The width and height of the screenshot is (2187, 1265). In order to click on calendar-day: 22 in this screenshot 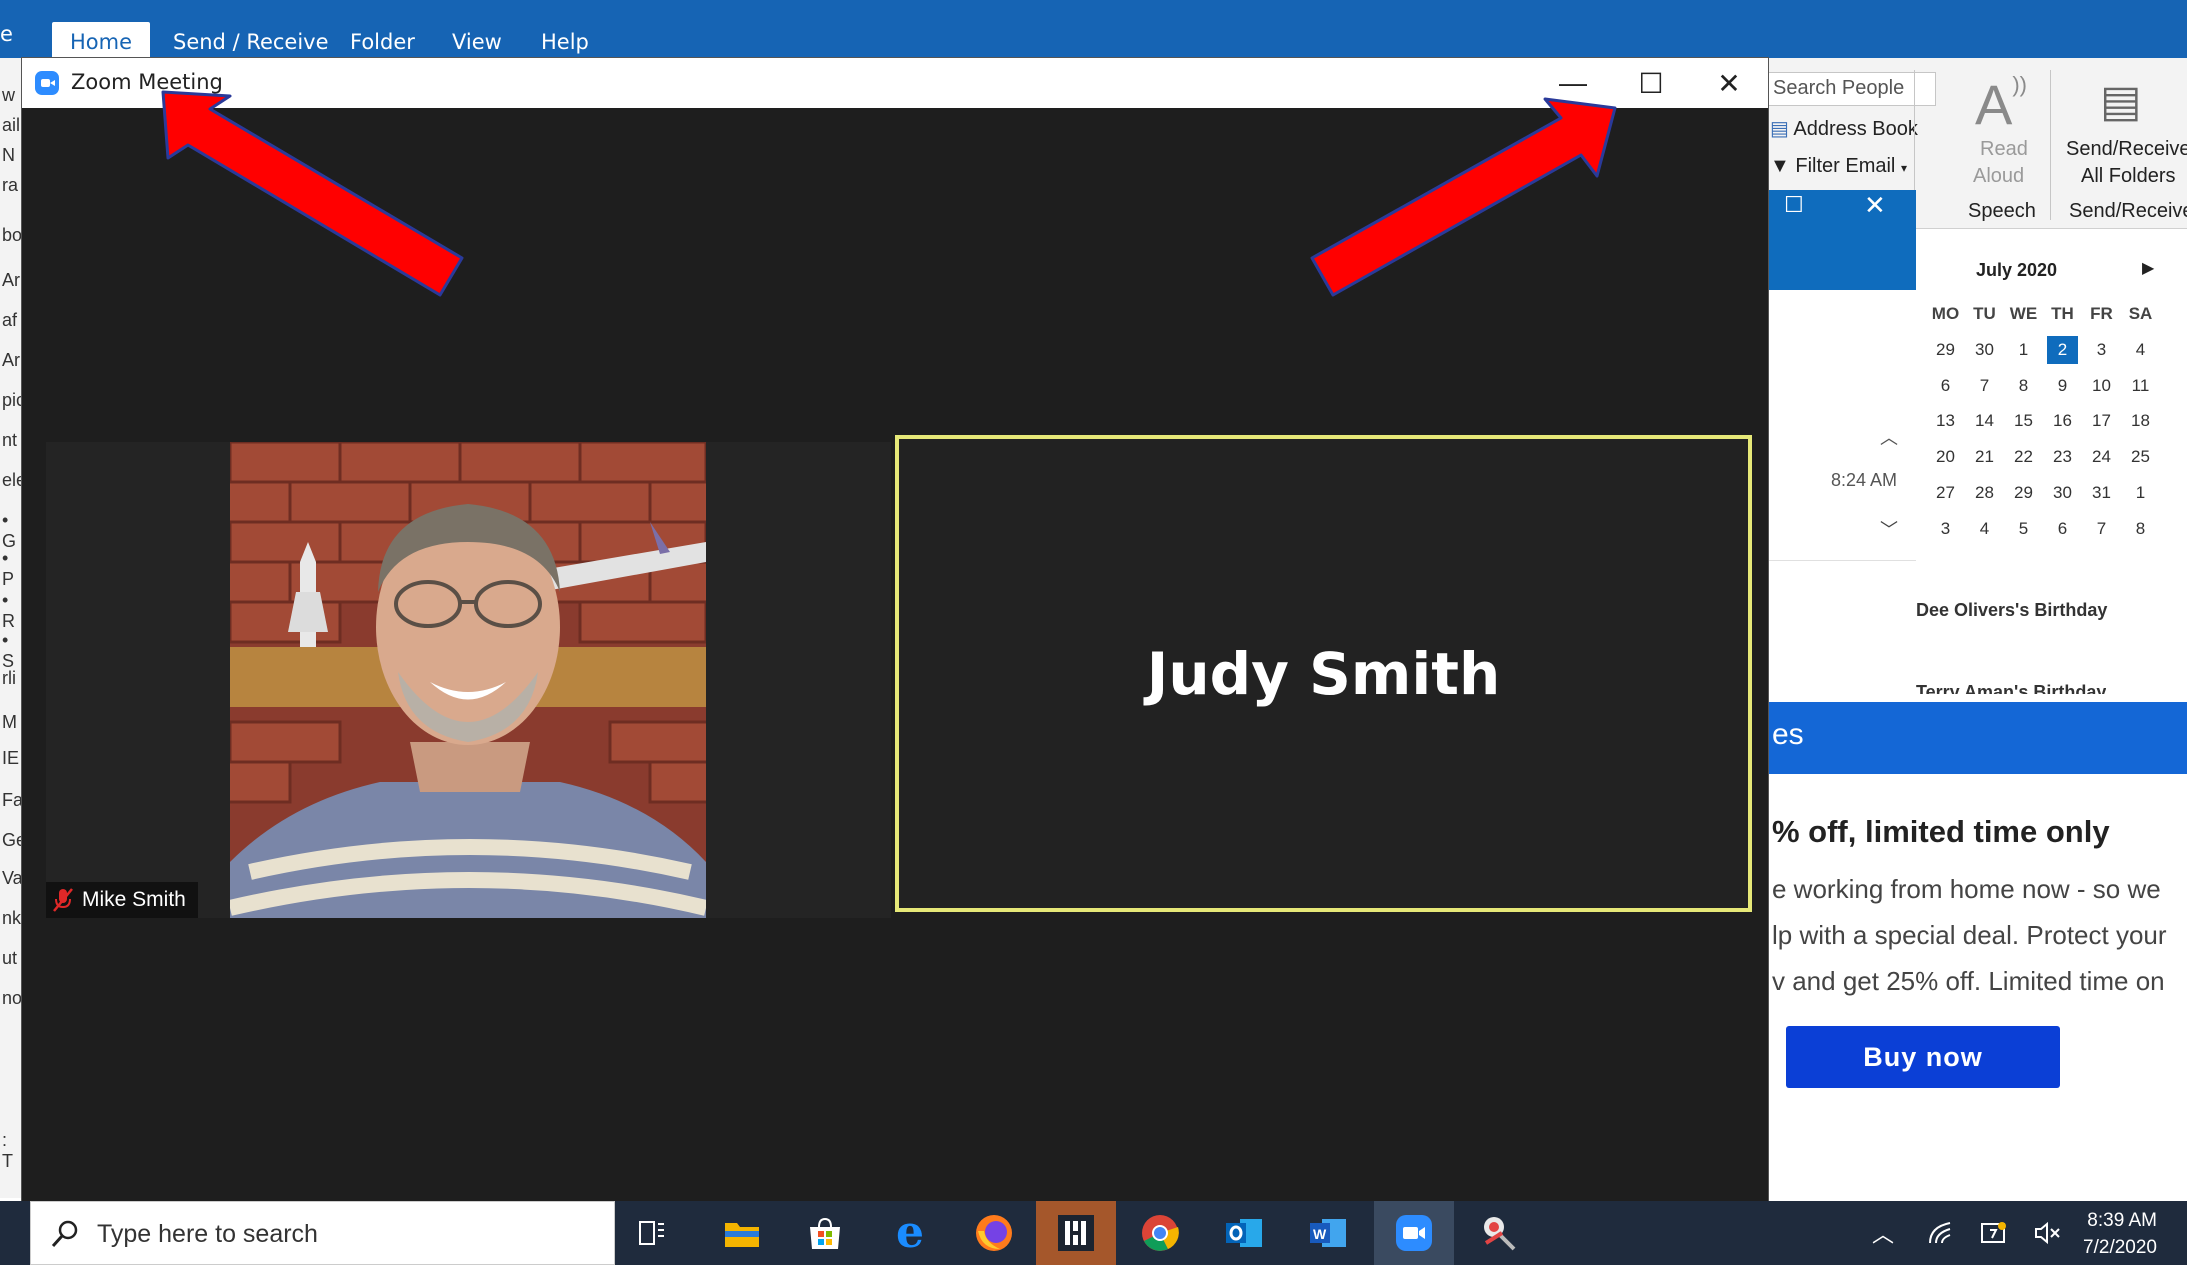, I will do `click(2023, 457)`.